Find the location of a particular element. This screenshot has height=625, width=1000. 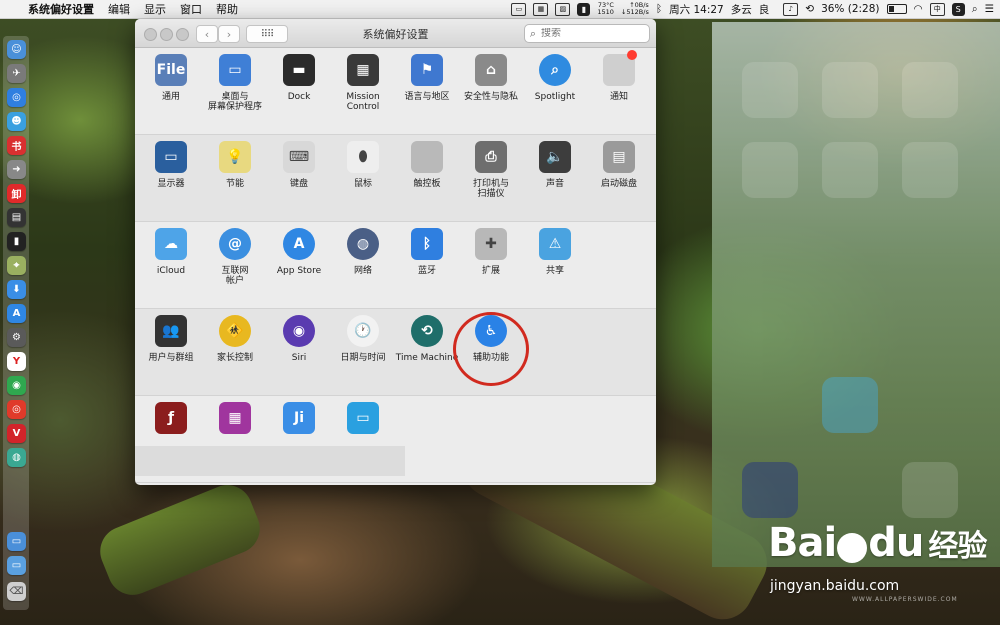

pref-siri: ◉ Siri is located at coordinates (299, 339).